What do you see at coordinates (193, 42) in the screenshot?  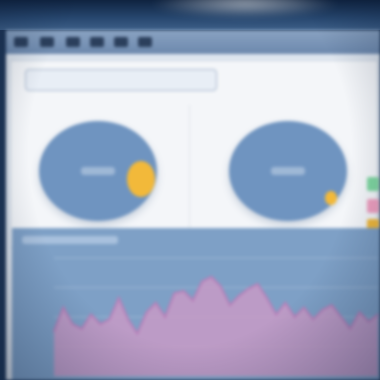 I see `window-toolbar` at bounding box center [193, 42].